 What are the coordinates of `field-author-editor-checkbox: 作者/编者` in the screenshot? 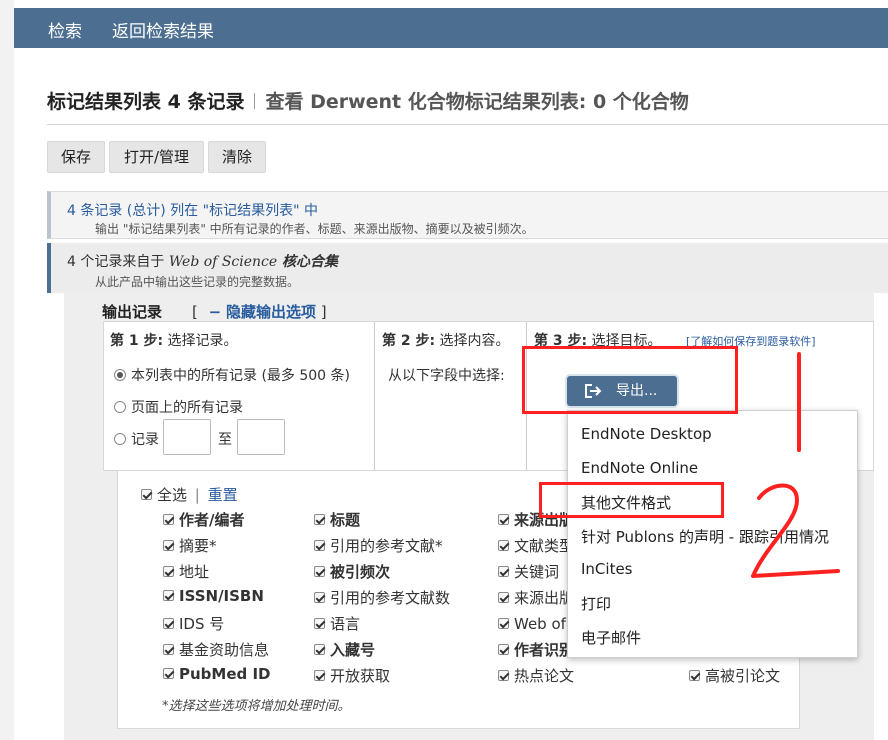 It's located at (203, 519).